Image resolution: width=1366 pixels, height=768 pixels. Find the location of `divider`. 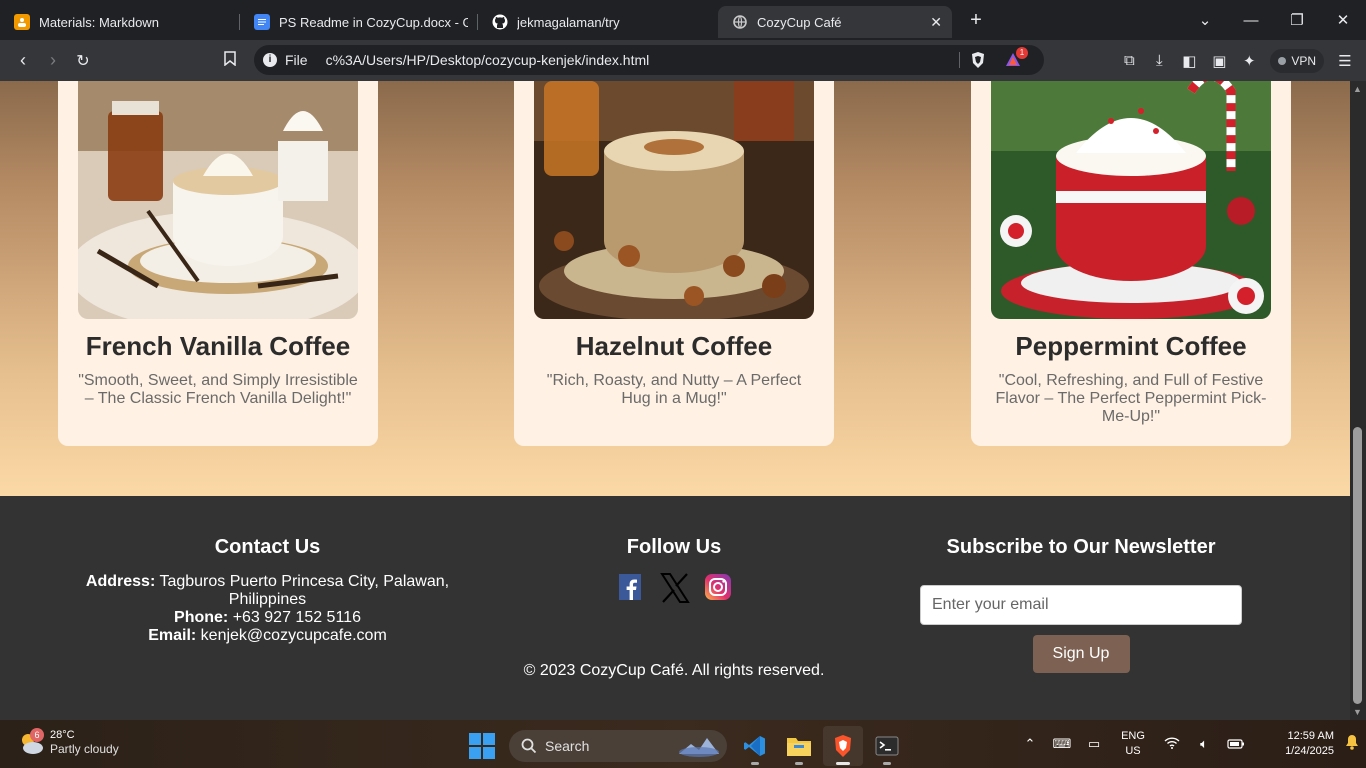

divider is located at coordinates (959, 60).